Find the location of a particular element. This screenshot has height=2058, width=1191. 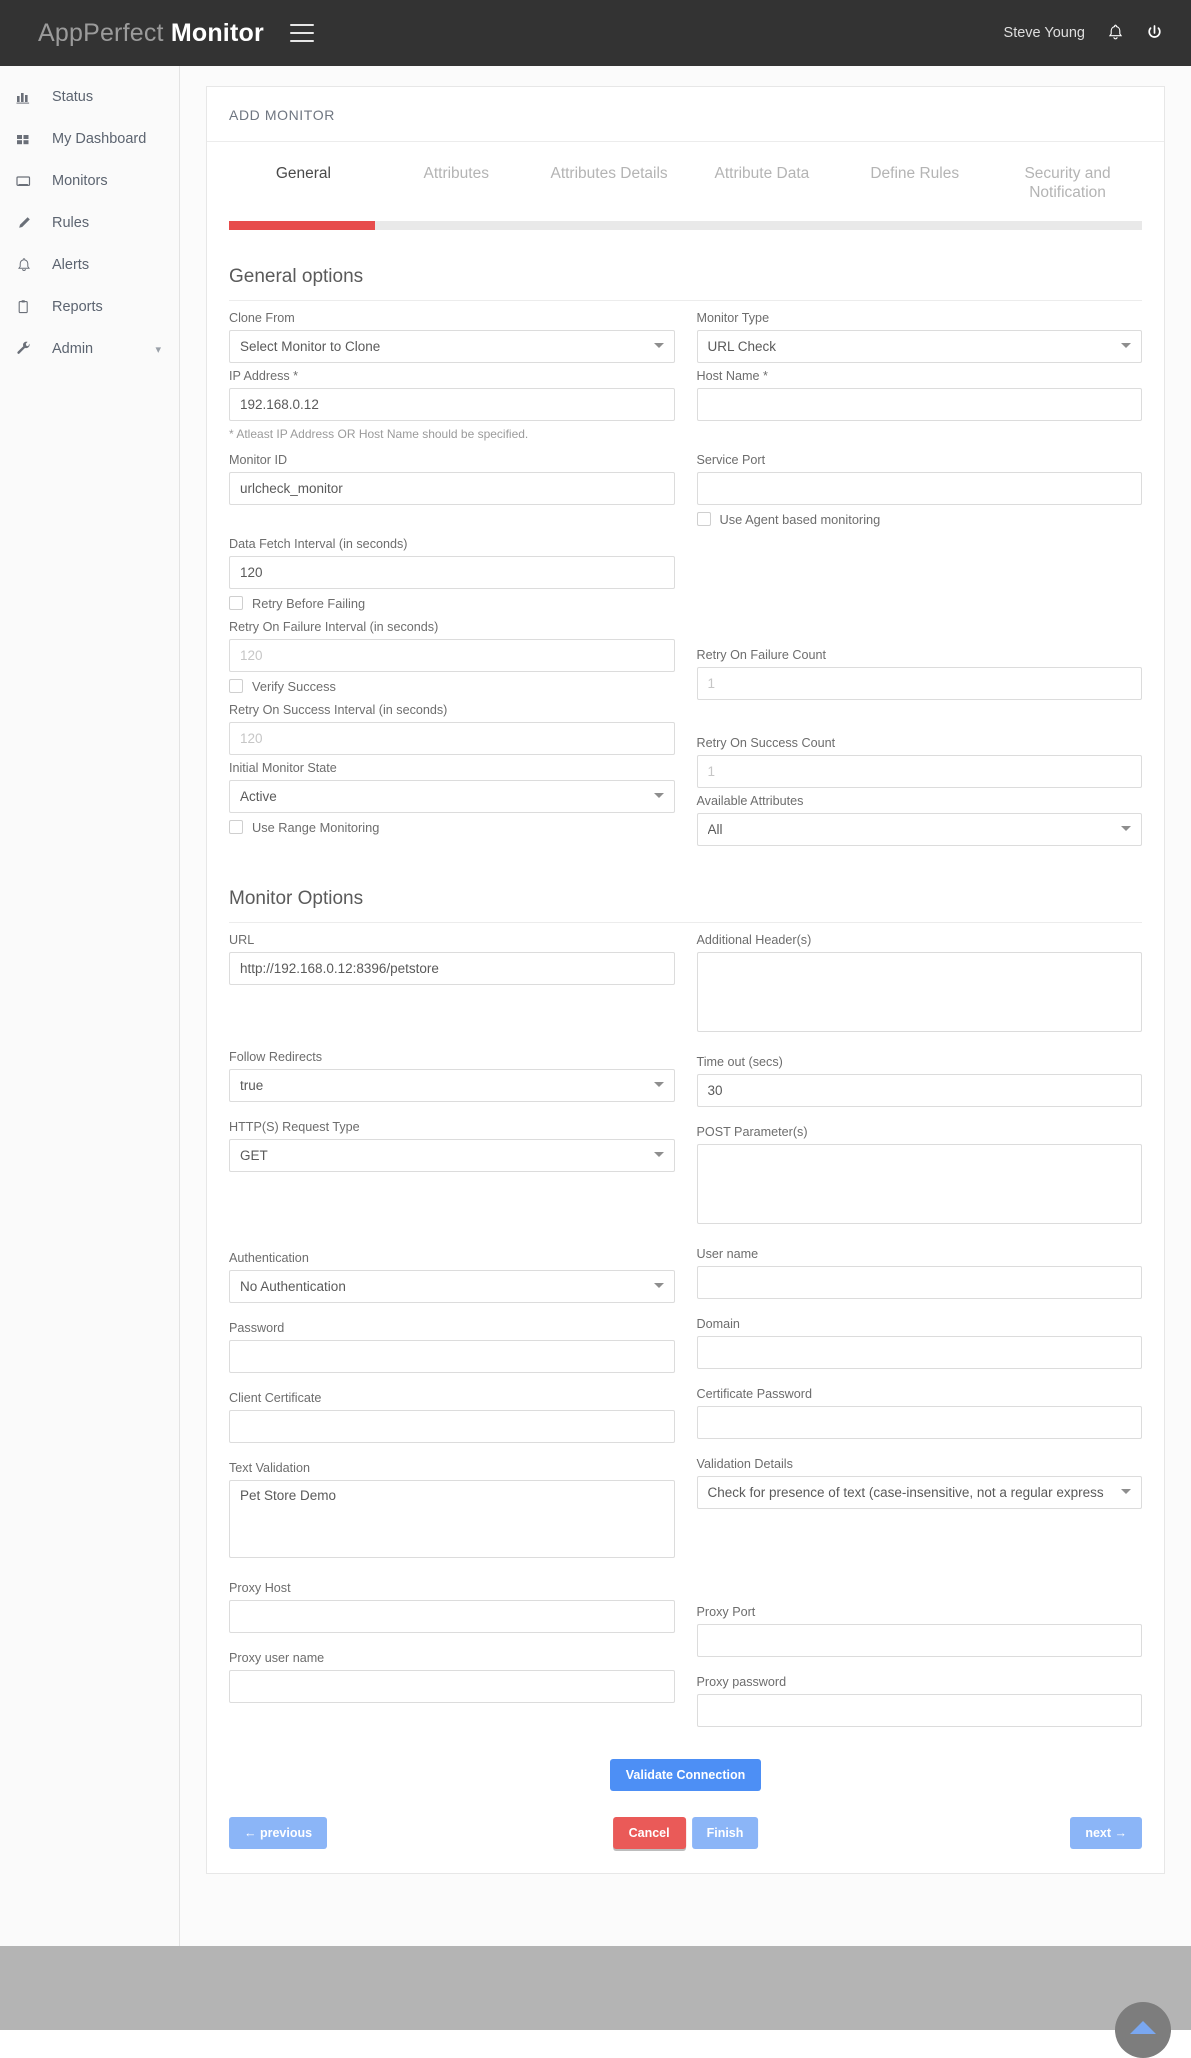

retry-before-failing-checkbox is located at coordinates (236, 603).